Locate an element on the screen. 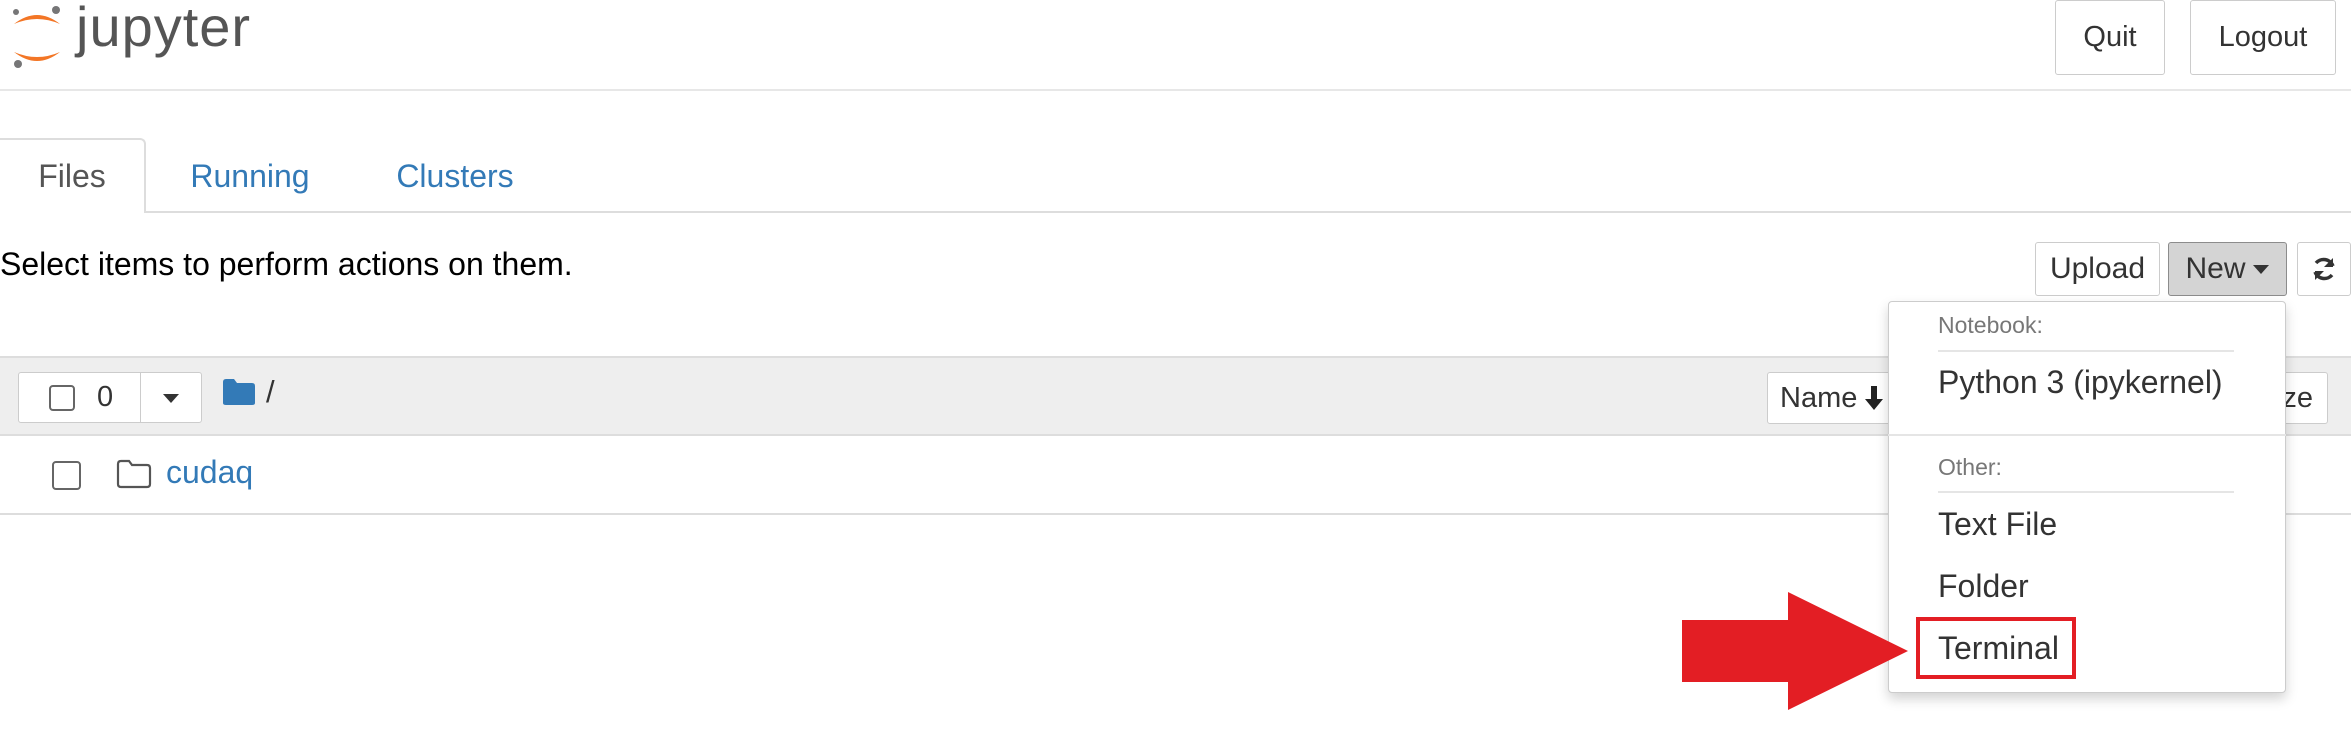 This screenshot has height=746, width=2351. new-button: New is located at coordinates (2227, 269).